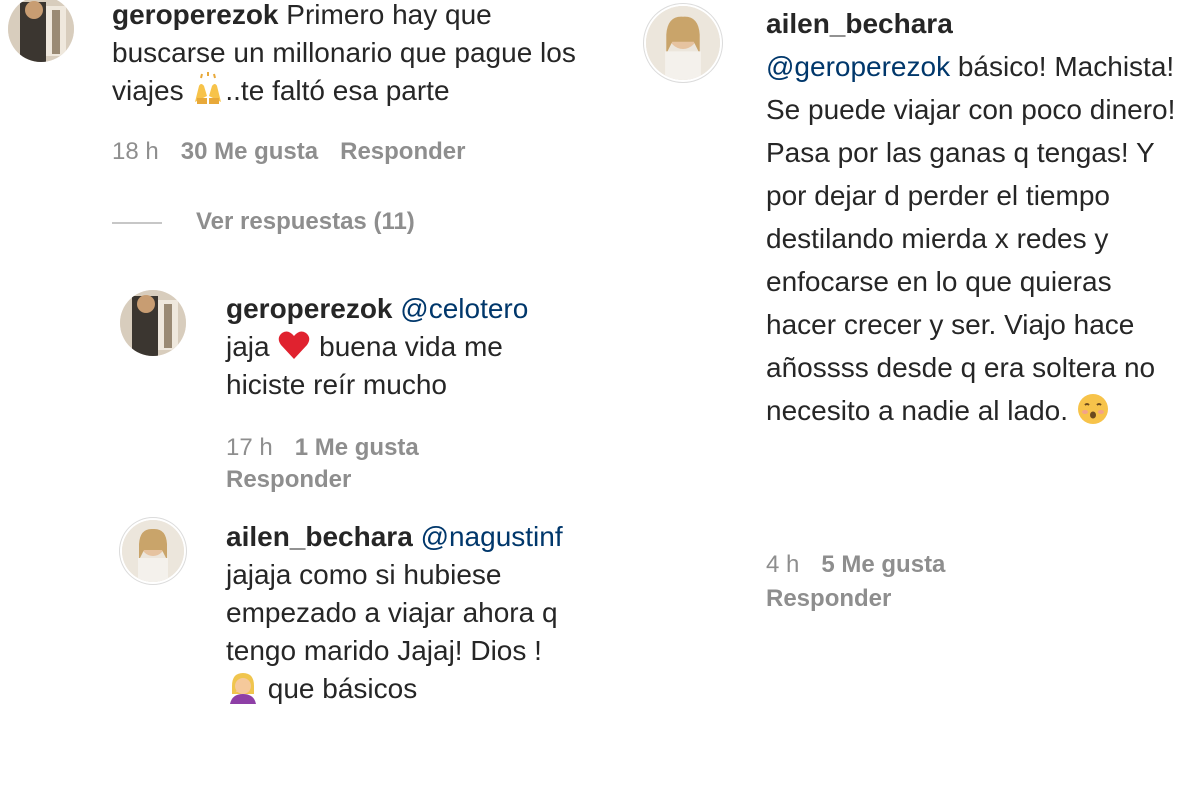 The height and width of the screenshot is (802, 1200). What do you see at coordinates (137, 222) in the screenshot?
I see `replies-divider` at bounding box center [137, 222].